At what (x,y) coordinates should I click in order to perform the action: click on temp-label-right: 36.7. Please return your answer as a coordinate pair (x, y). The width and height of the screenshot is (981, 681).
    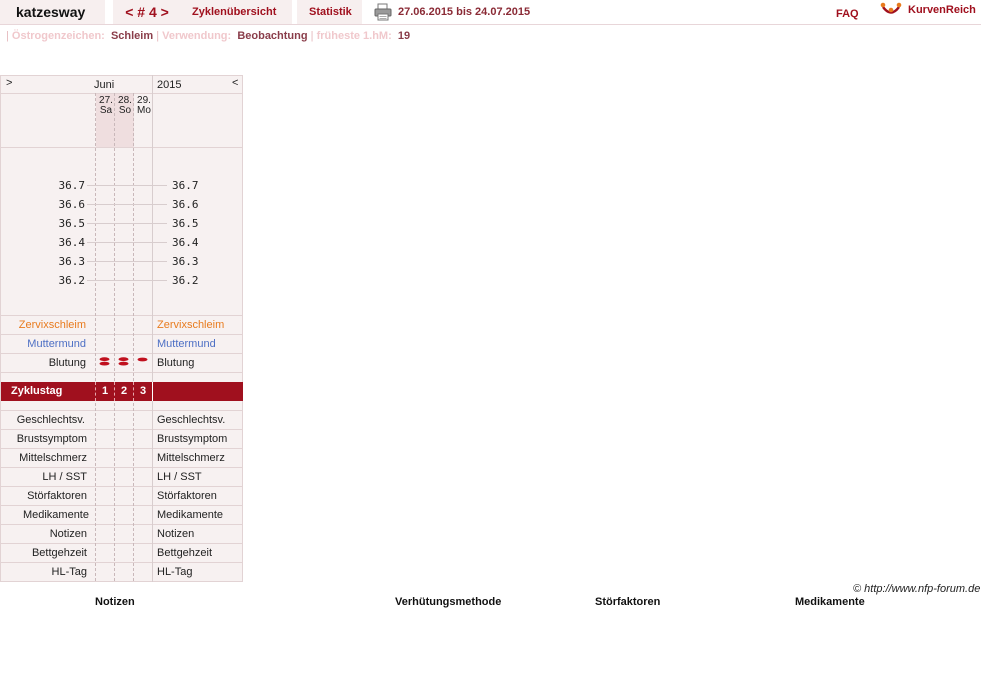
    Looking at the image, I should click on (185, 185).